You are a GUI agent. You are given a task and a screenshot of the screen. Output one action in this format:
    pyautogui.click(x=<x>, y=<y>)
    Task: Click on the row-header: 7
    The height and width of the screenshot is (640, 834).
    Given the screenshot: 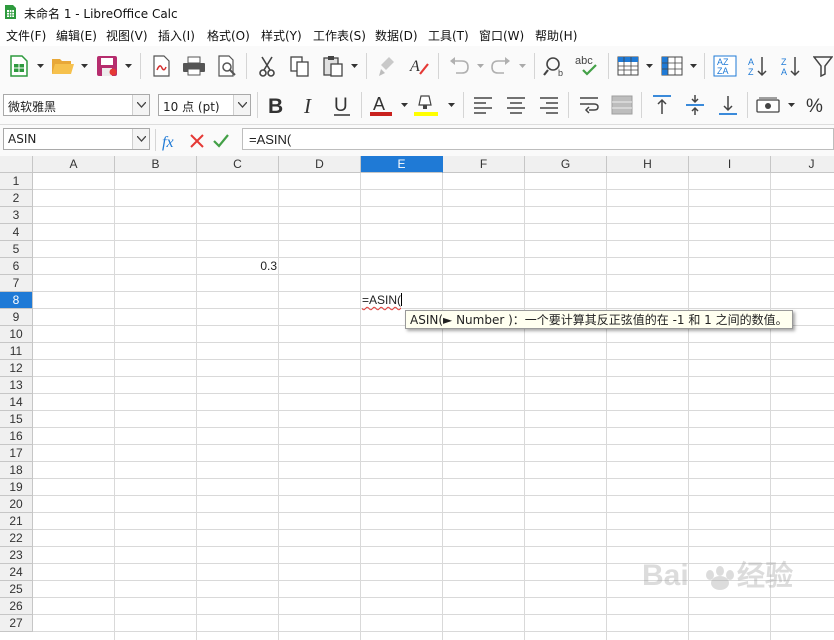 What is the action you would take?
    pyautogui.click(x=16, y=283)
    